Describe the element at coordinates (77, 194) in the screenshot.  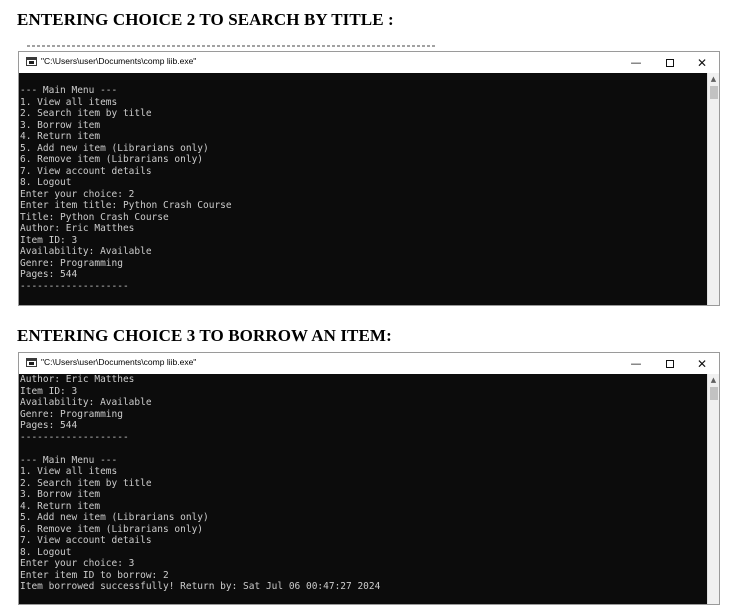
I see `console-line: Enter your choice: 2` at that location.